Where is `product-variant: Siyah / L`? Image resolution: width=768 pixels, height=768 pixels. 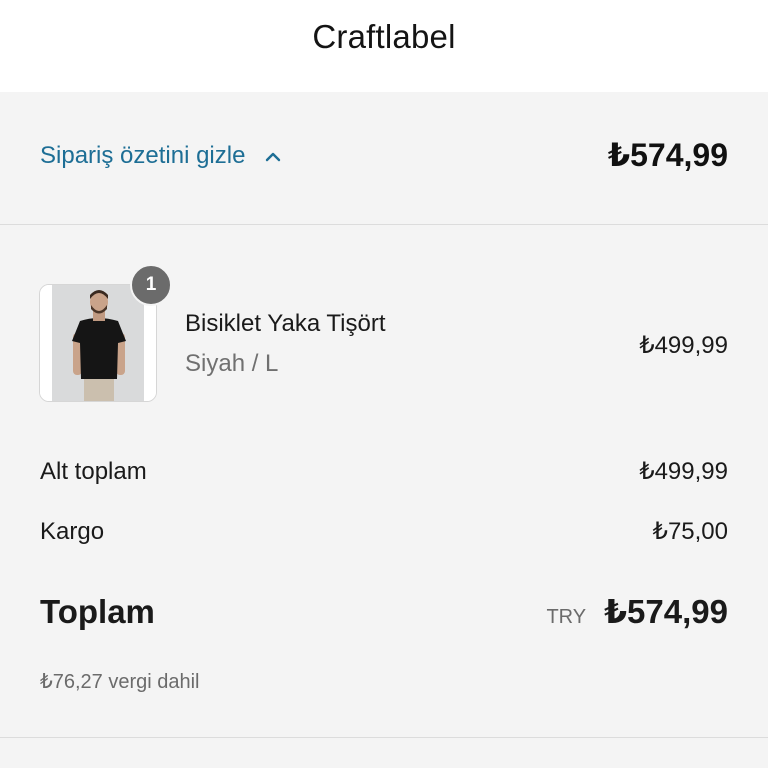
product-variant: Siyah / L is located at coordinates (232, 363).